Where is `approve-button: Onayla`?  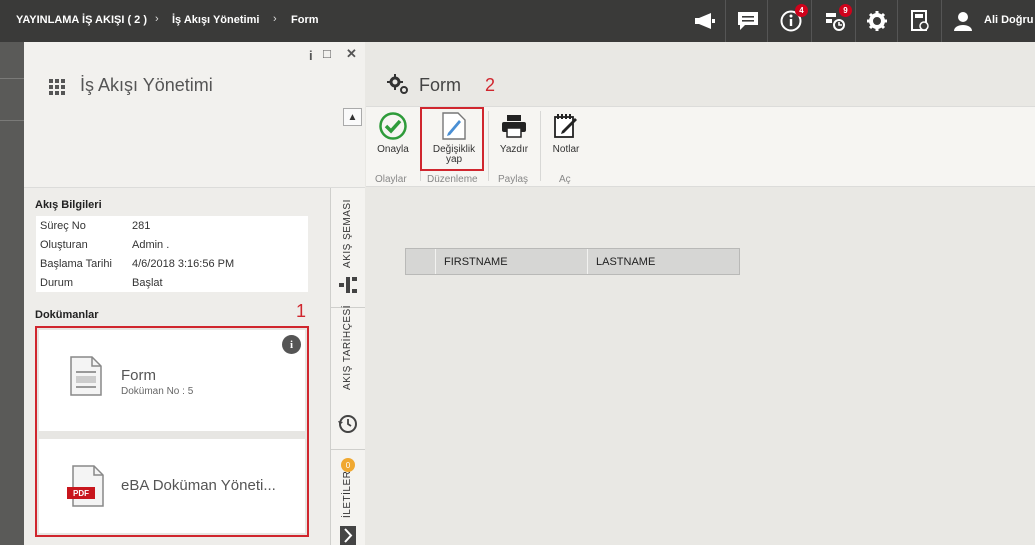
approve-button: Onayla is located at coordinates (393, 142).